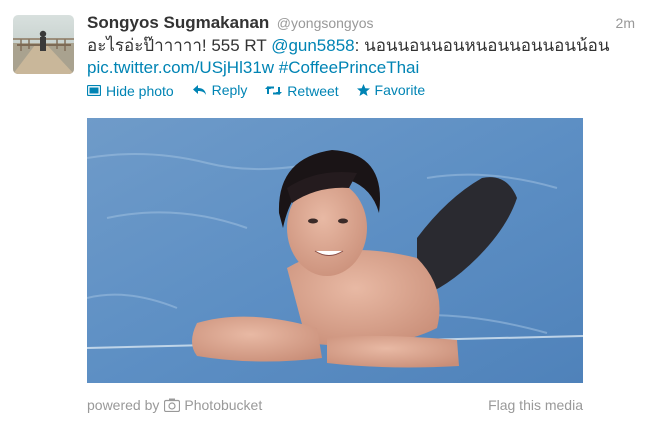  What do you see at coordinates (482, 45) in the screenshot?
I see `tweet-text-part: : นอนนอนนอนหนอนนอนนอนน้อน` at bounding box center [482, 45].